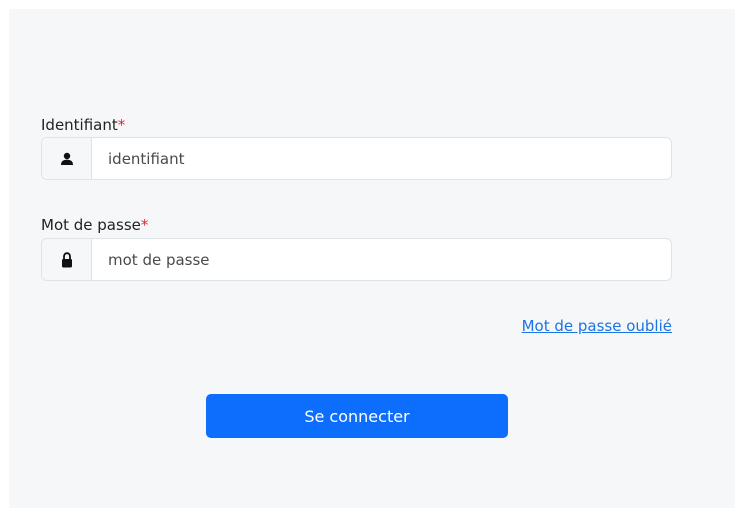  I want to click on password-label-text: Mot de passe, so click(91, 225).